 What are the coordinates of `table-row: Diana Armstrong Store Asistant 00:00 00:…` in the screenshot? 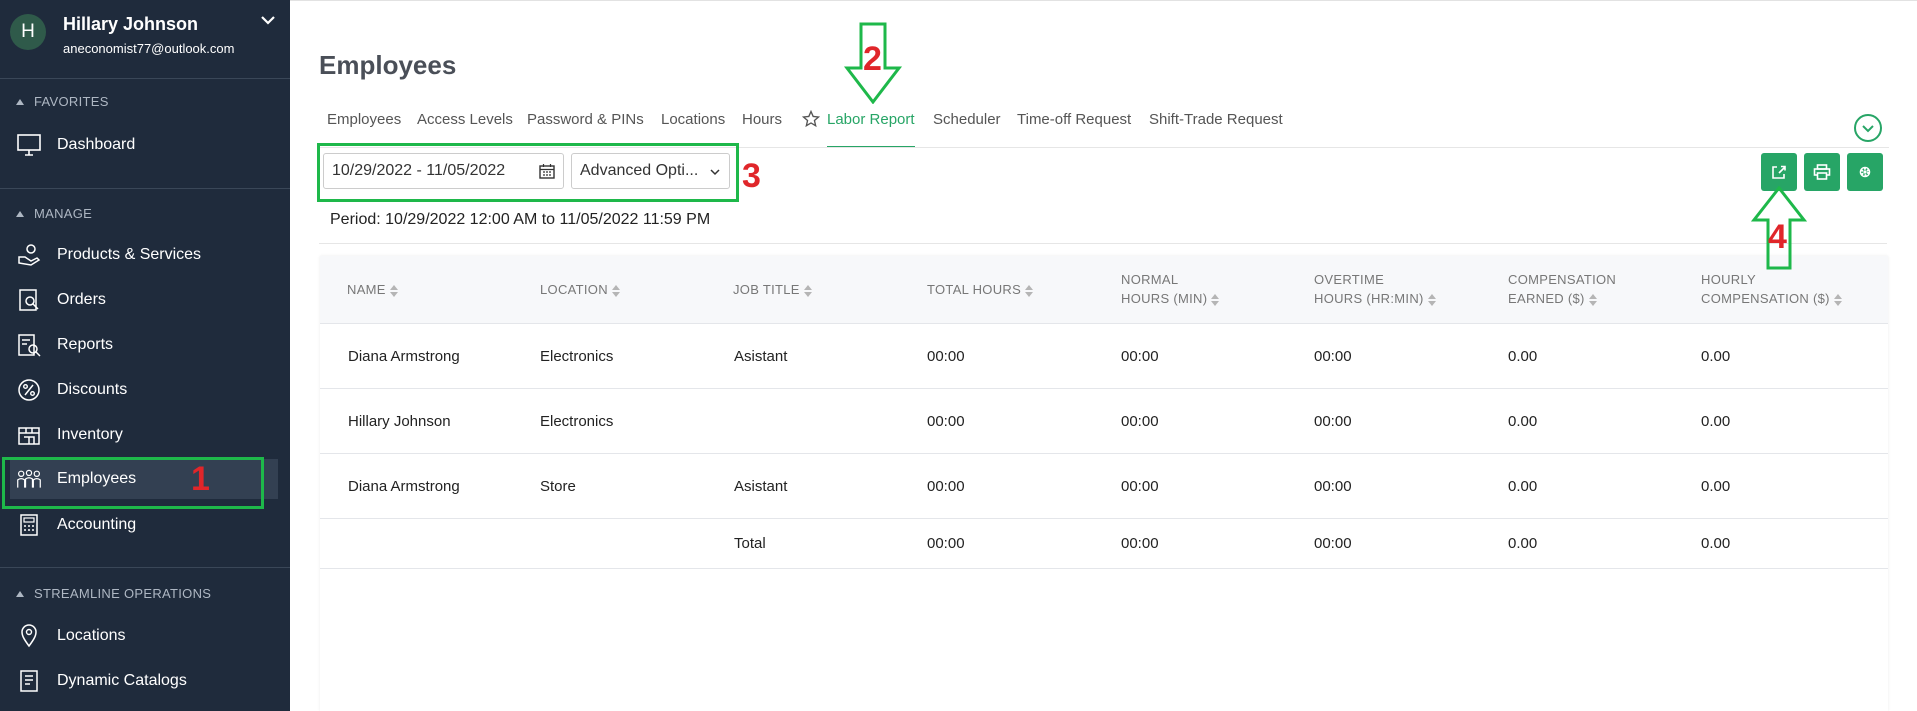 It's located at (1104, 486).